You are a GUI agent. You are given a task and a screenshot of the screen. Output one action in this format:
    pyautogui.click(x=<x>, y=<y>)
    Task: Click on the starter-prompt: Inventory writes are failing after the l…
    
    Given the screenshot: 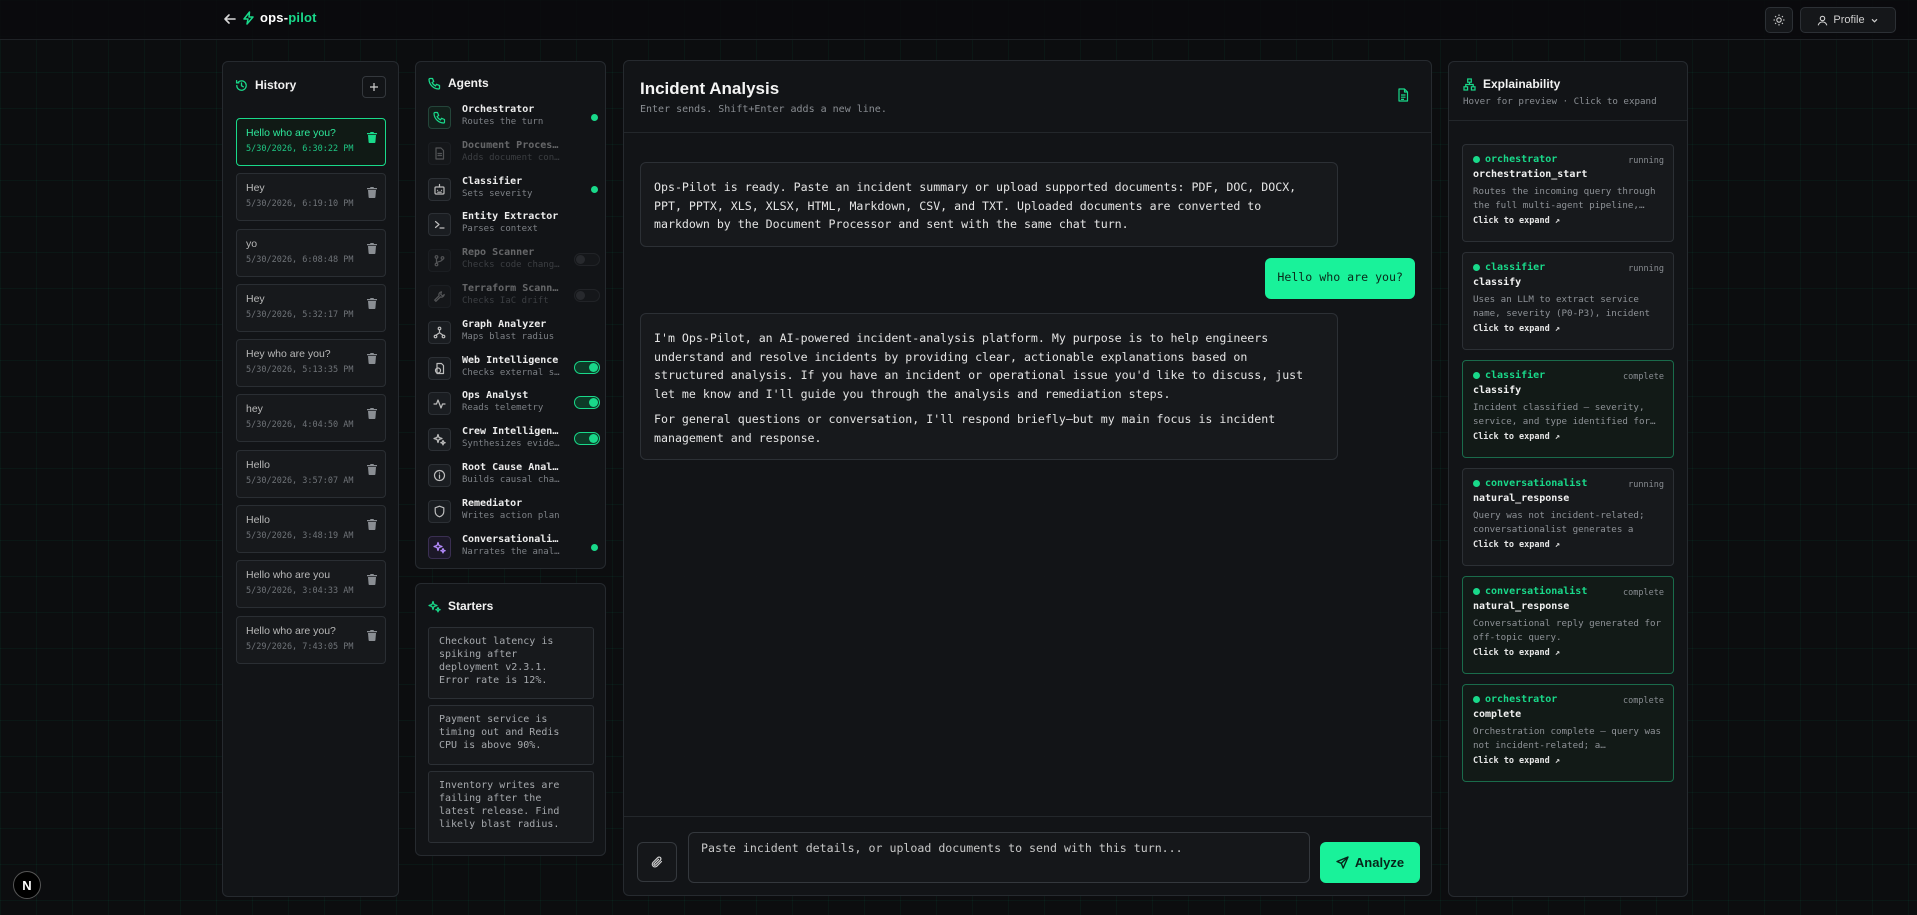 What is the action you would take?
    pyautogui.click(x=511, y=807)
    